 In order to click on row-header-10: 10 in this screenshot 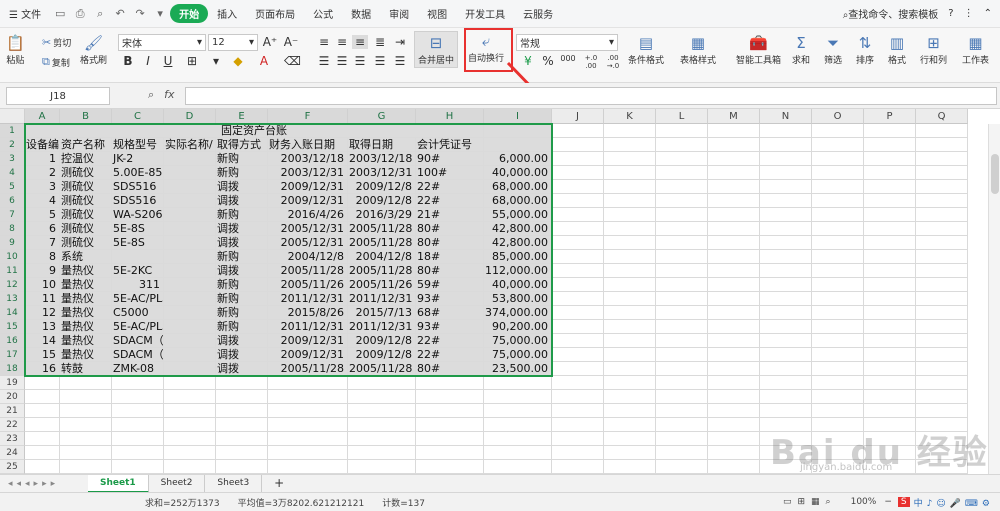, I will do `click(12, 257)`.